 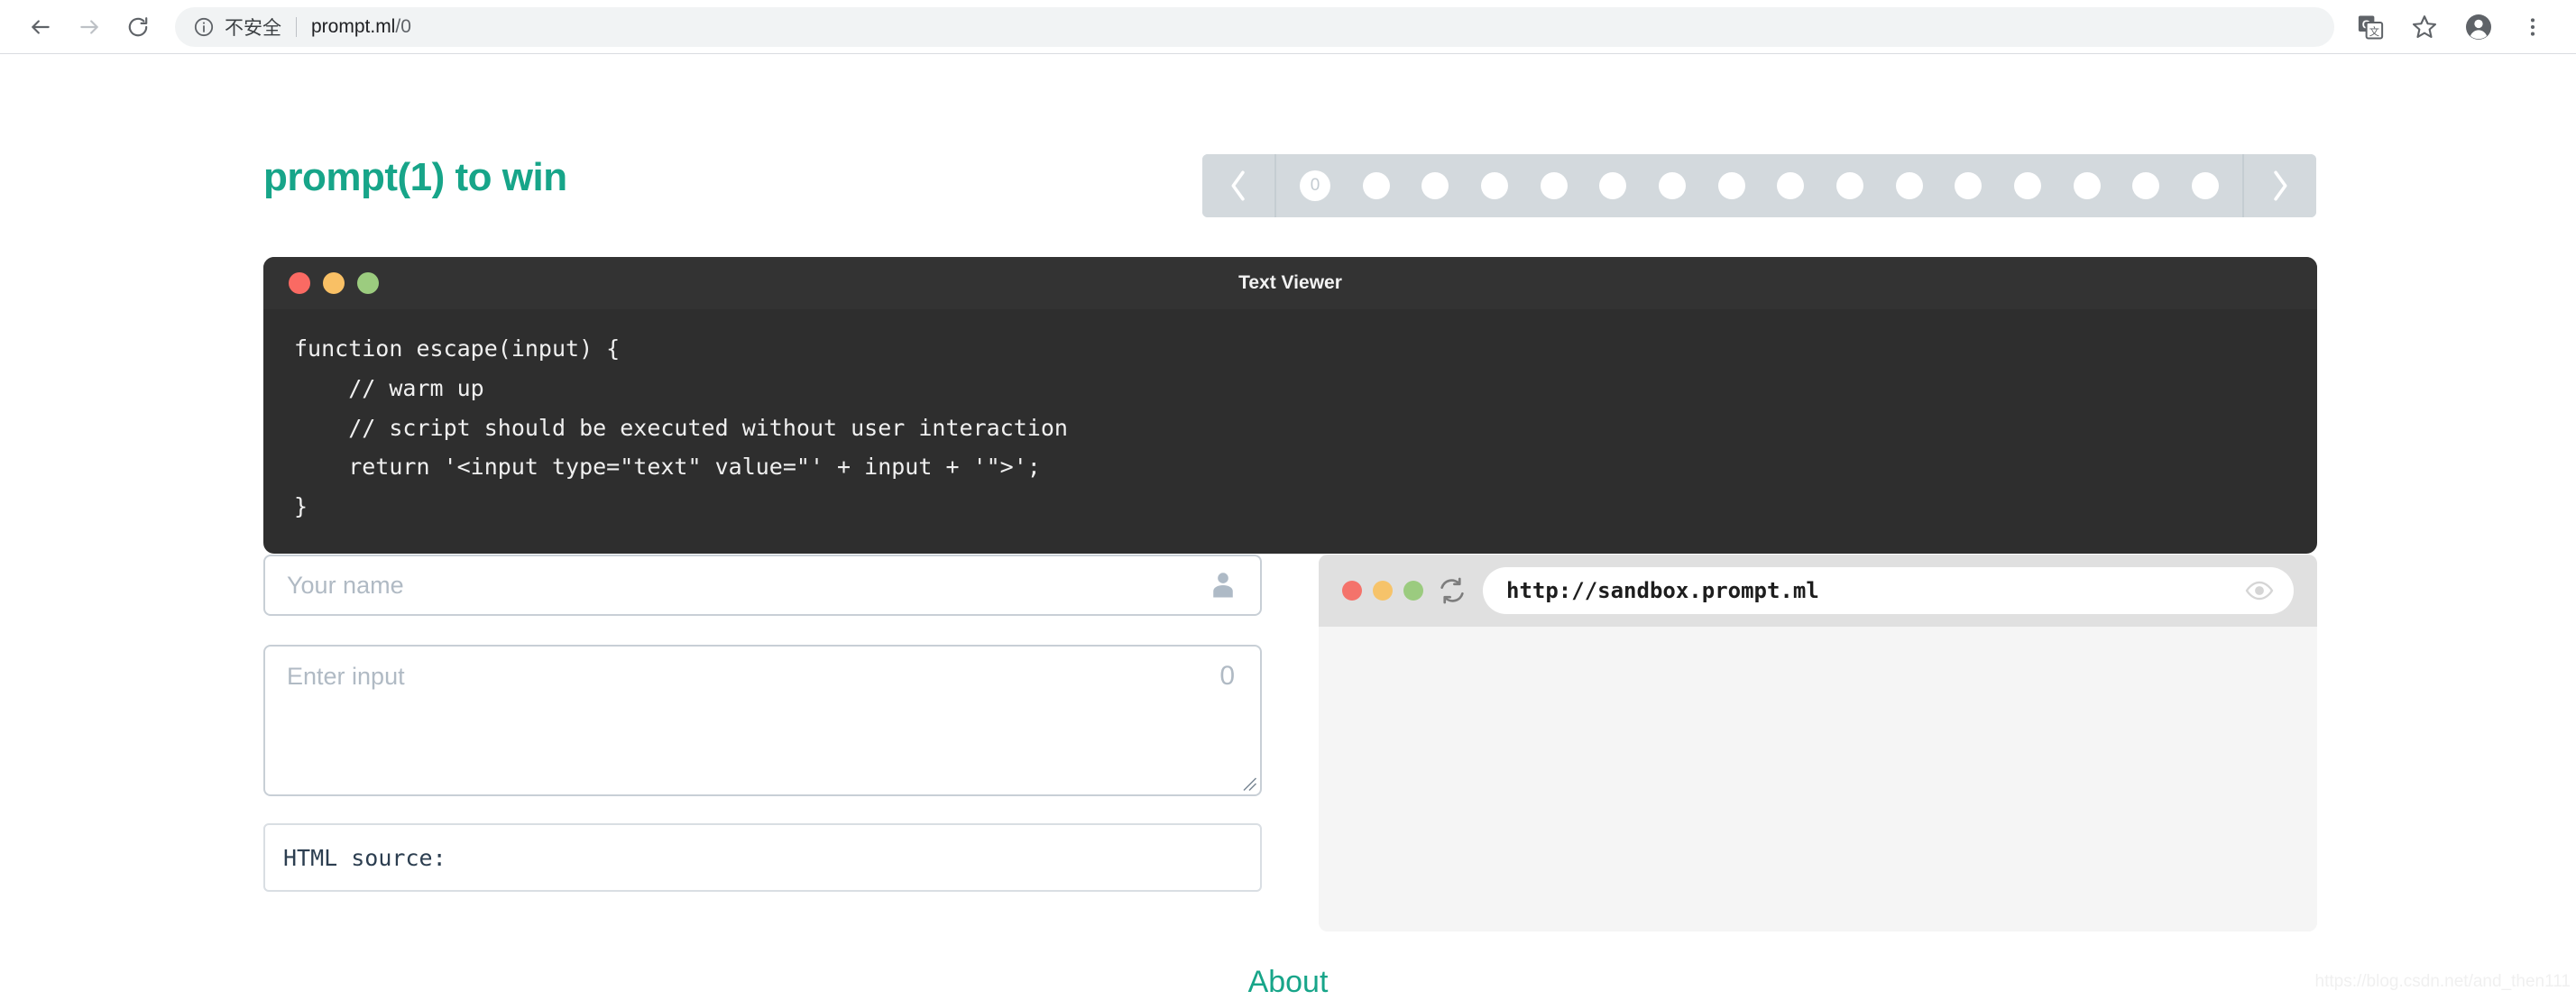 I want to click on watermark-text: https://blog.csdn.net/and_then111, so click(x=2442, y=982).